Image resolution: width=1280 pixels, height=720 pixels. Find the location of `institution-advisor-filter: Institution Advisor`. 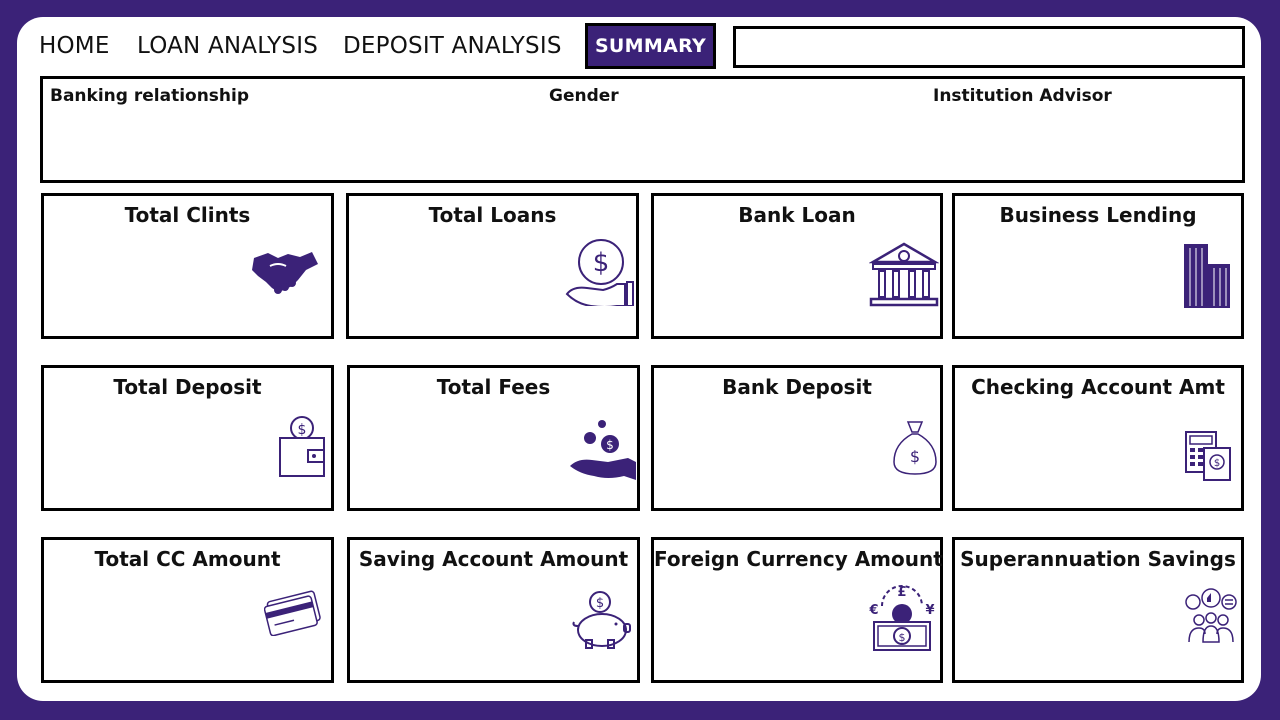

institution-advisor-filter: Institution Advisor is located at coordinates (1022, 96).